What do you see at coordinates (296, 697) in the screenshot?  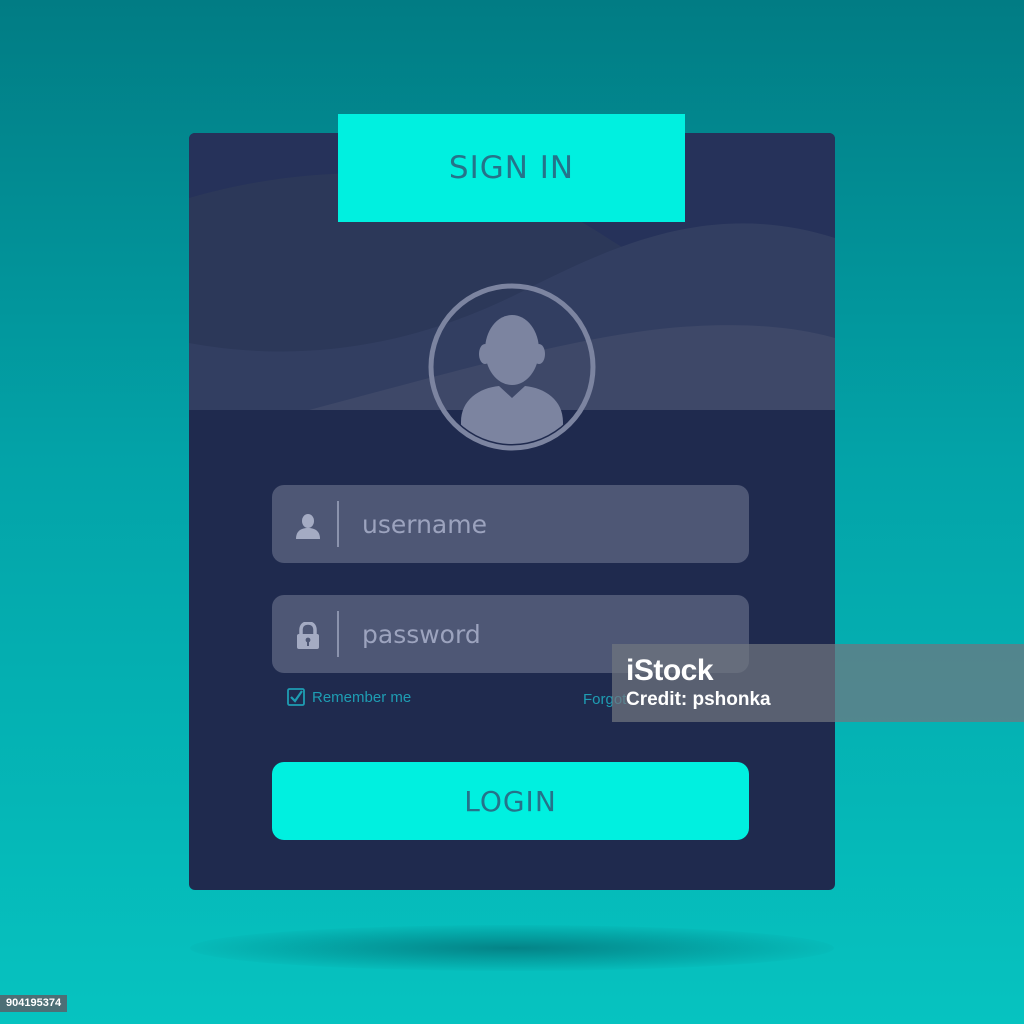 I see `checkbox-checked-icon` at bounding box center [296, 697].